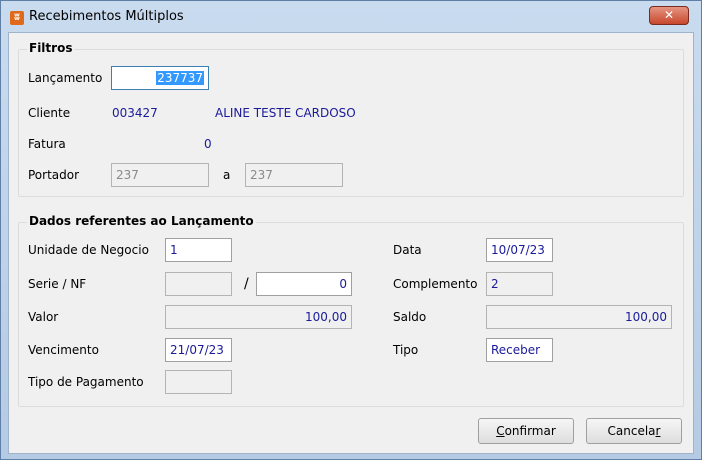 This screenshot has width=702, height=460. I want to click on vencimento-label: Vencimento, so click(63, 350).